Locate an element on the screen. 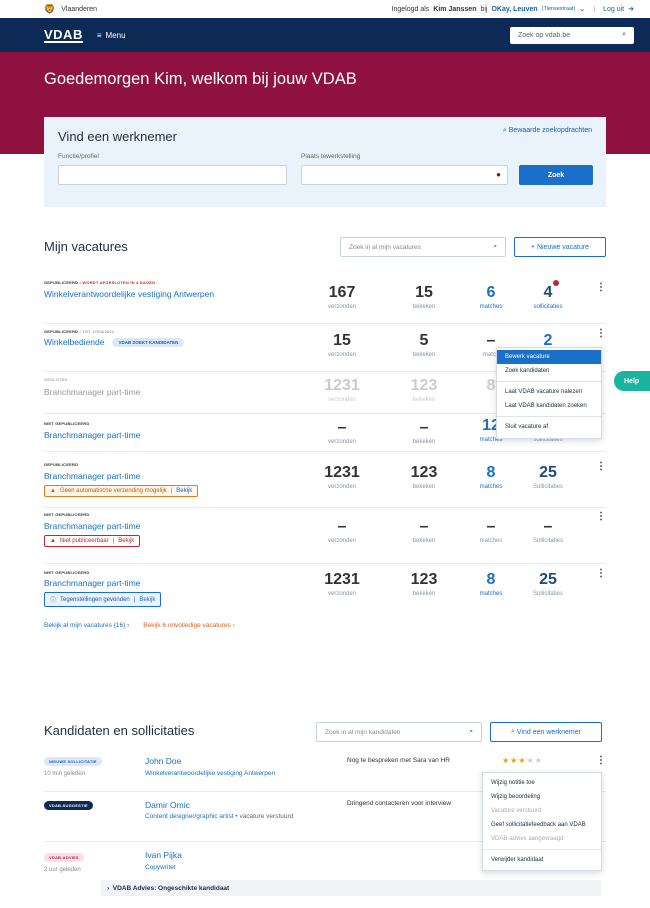  stat-verzonden: 15 verzonden is located at coordinates (342, 345).